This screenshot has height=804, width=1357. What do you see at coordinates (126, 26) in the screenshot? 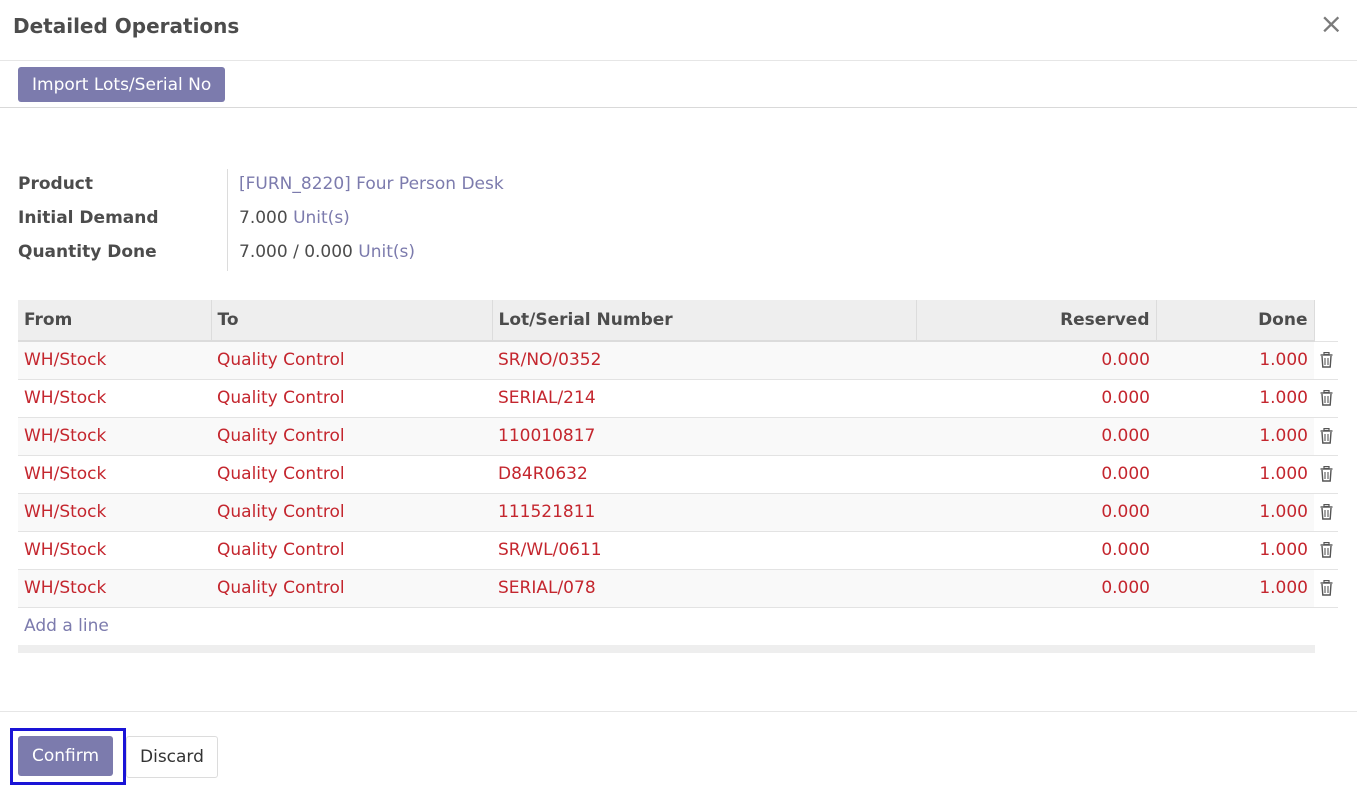
I see `dialog-title: Detailed Operations` at bounding box center [126, 26].